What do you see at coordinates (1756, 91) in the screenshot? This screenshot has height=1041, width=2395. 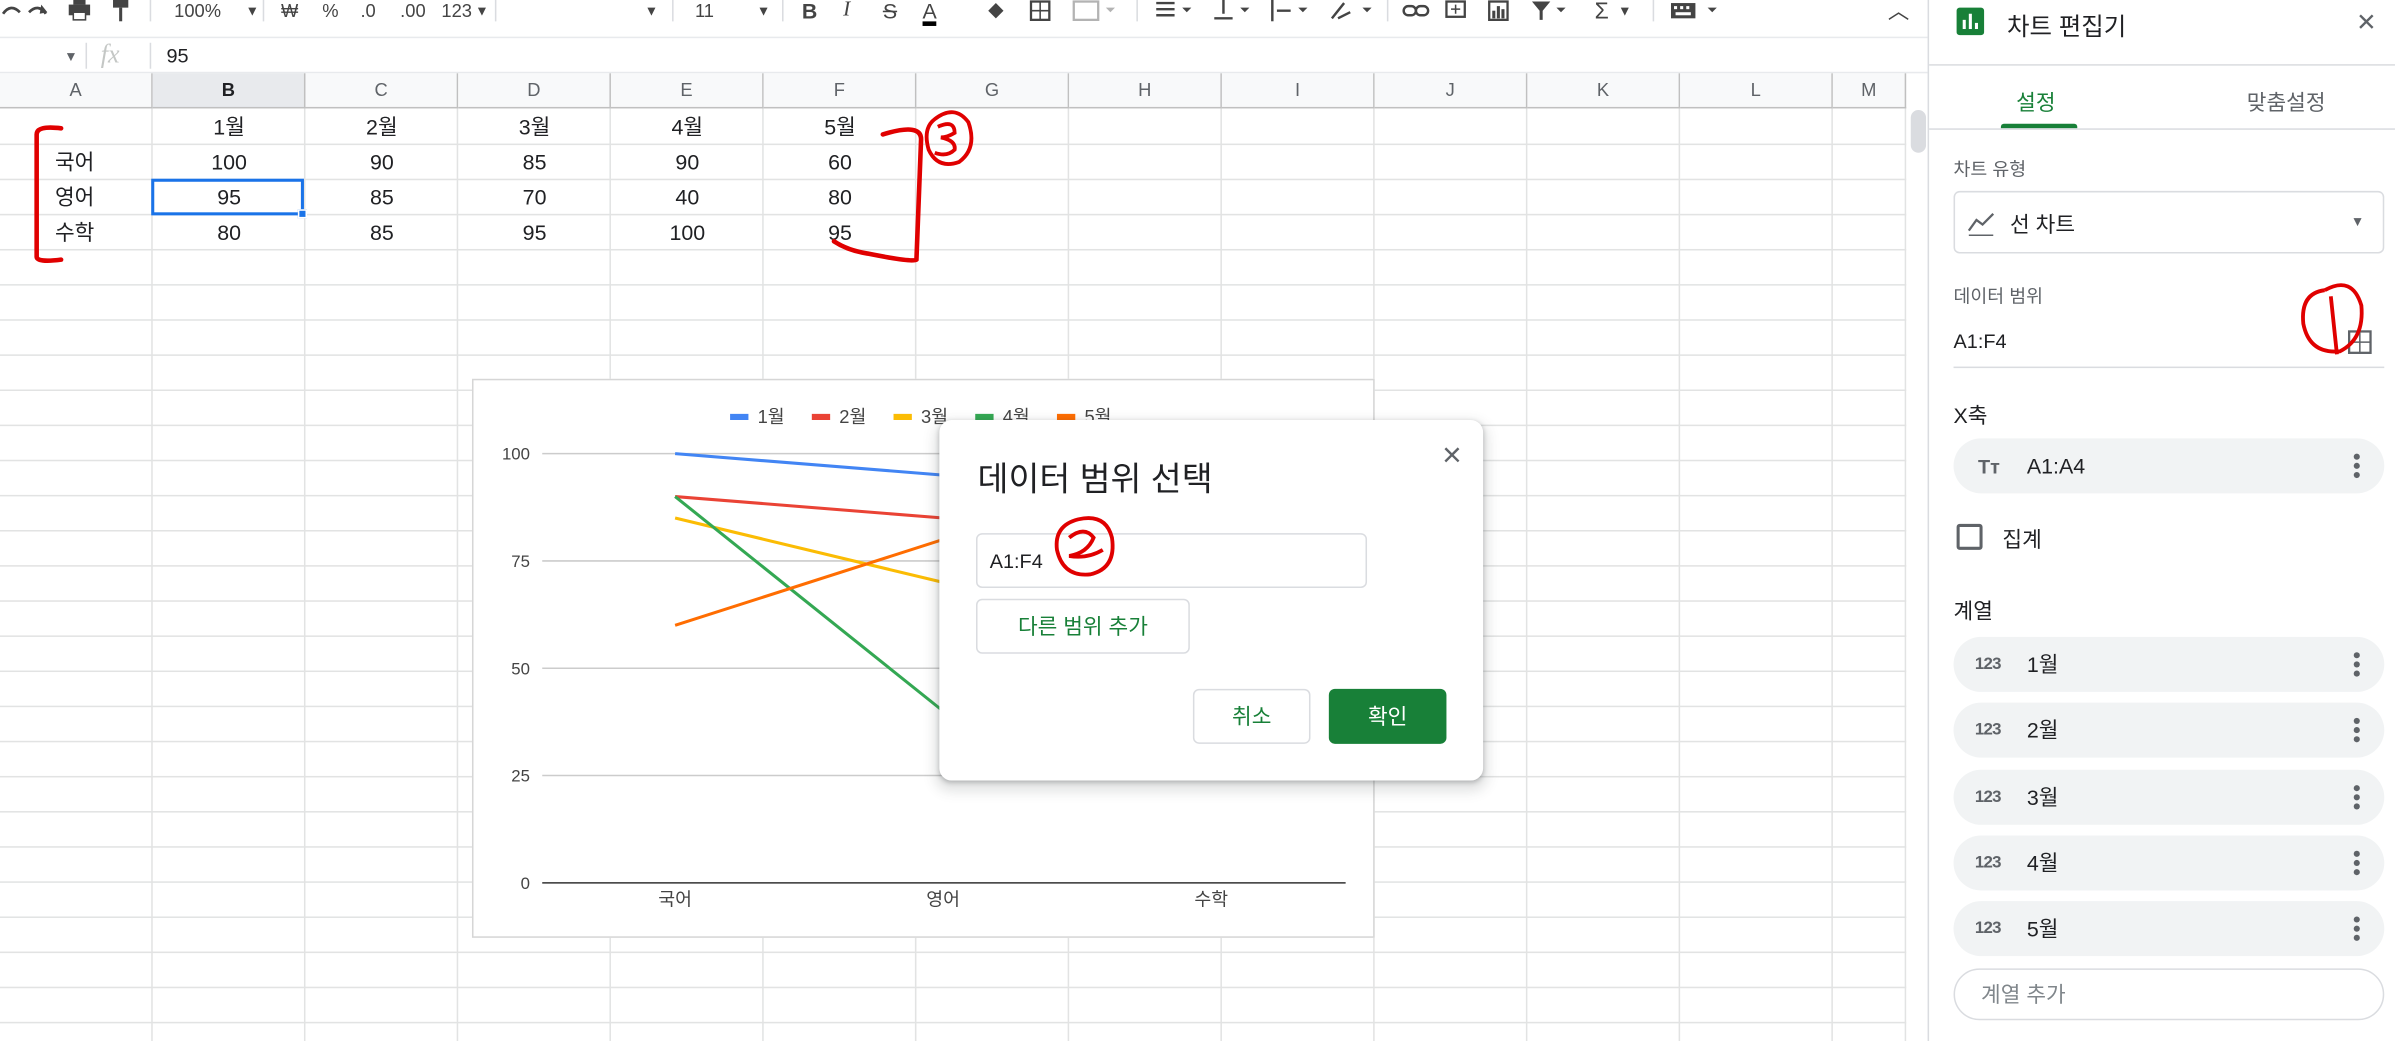 I see `column-header-l: L` at bounding box center [1756, 91].